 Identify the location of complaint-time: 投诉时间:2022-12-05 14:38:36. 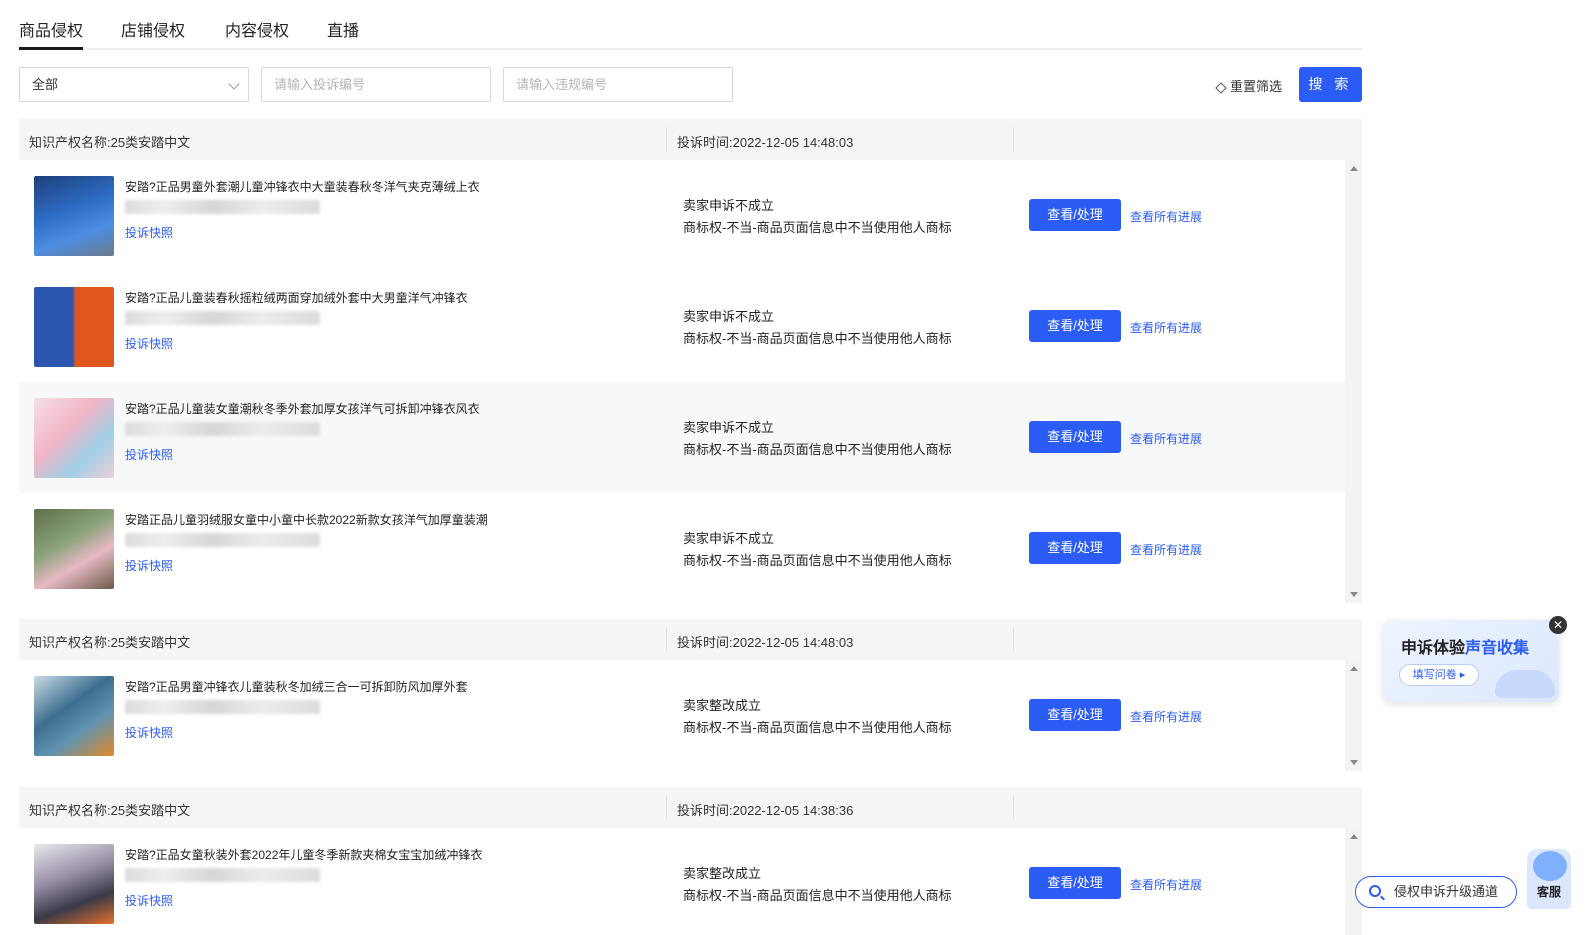
(765, 810).